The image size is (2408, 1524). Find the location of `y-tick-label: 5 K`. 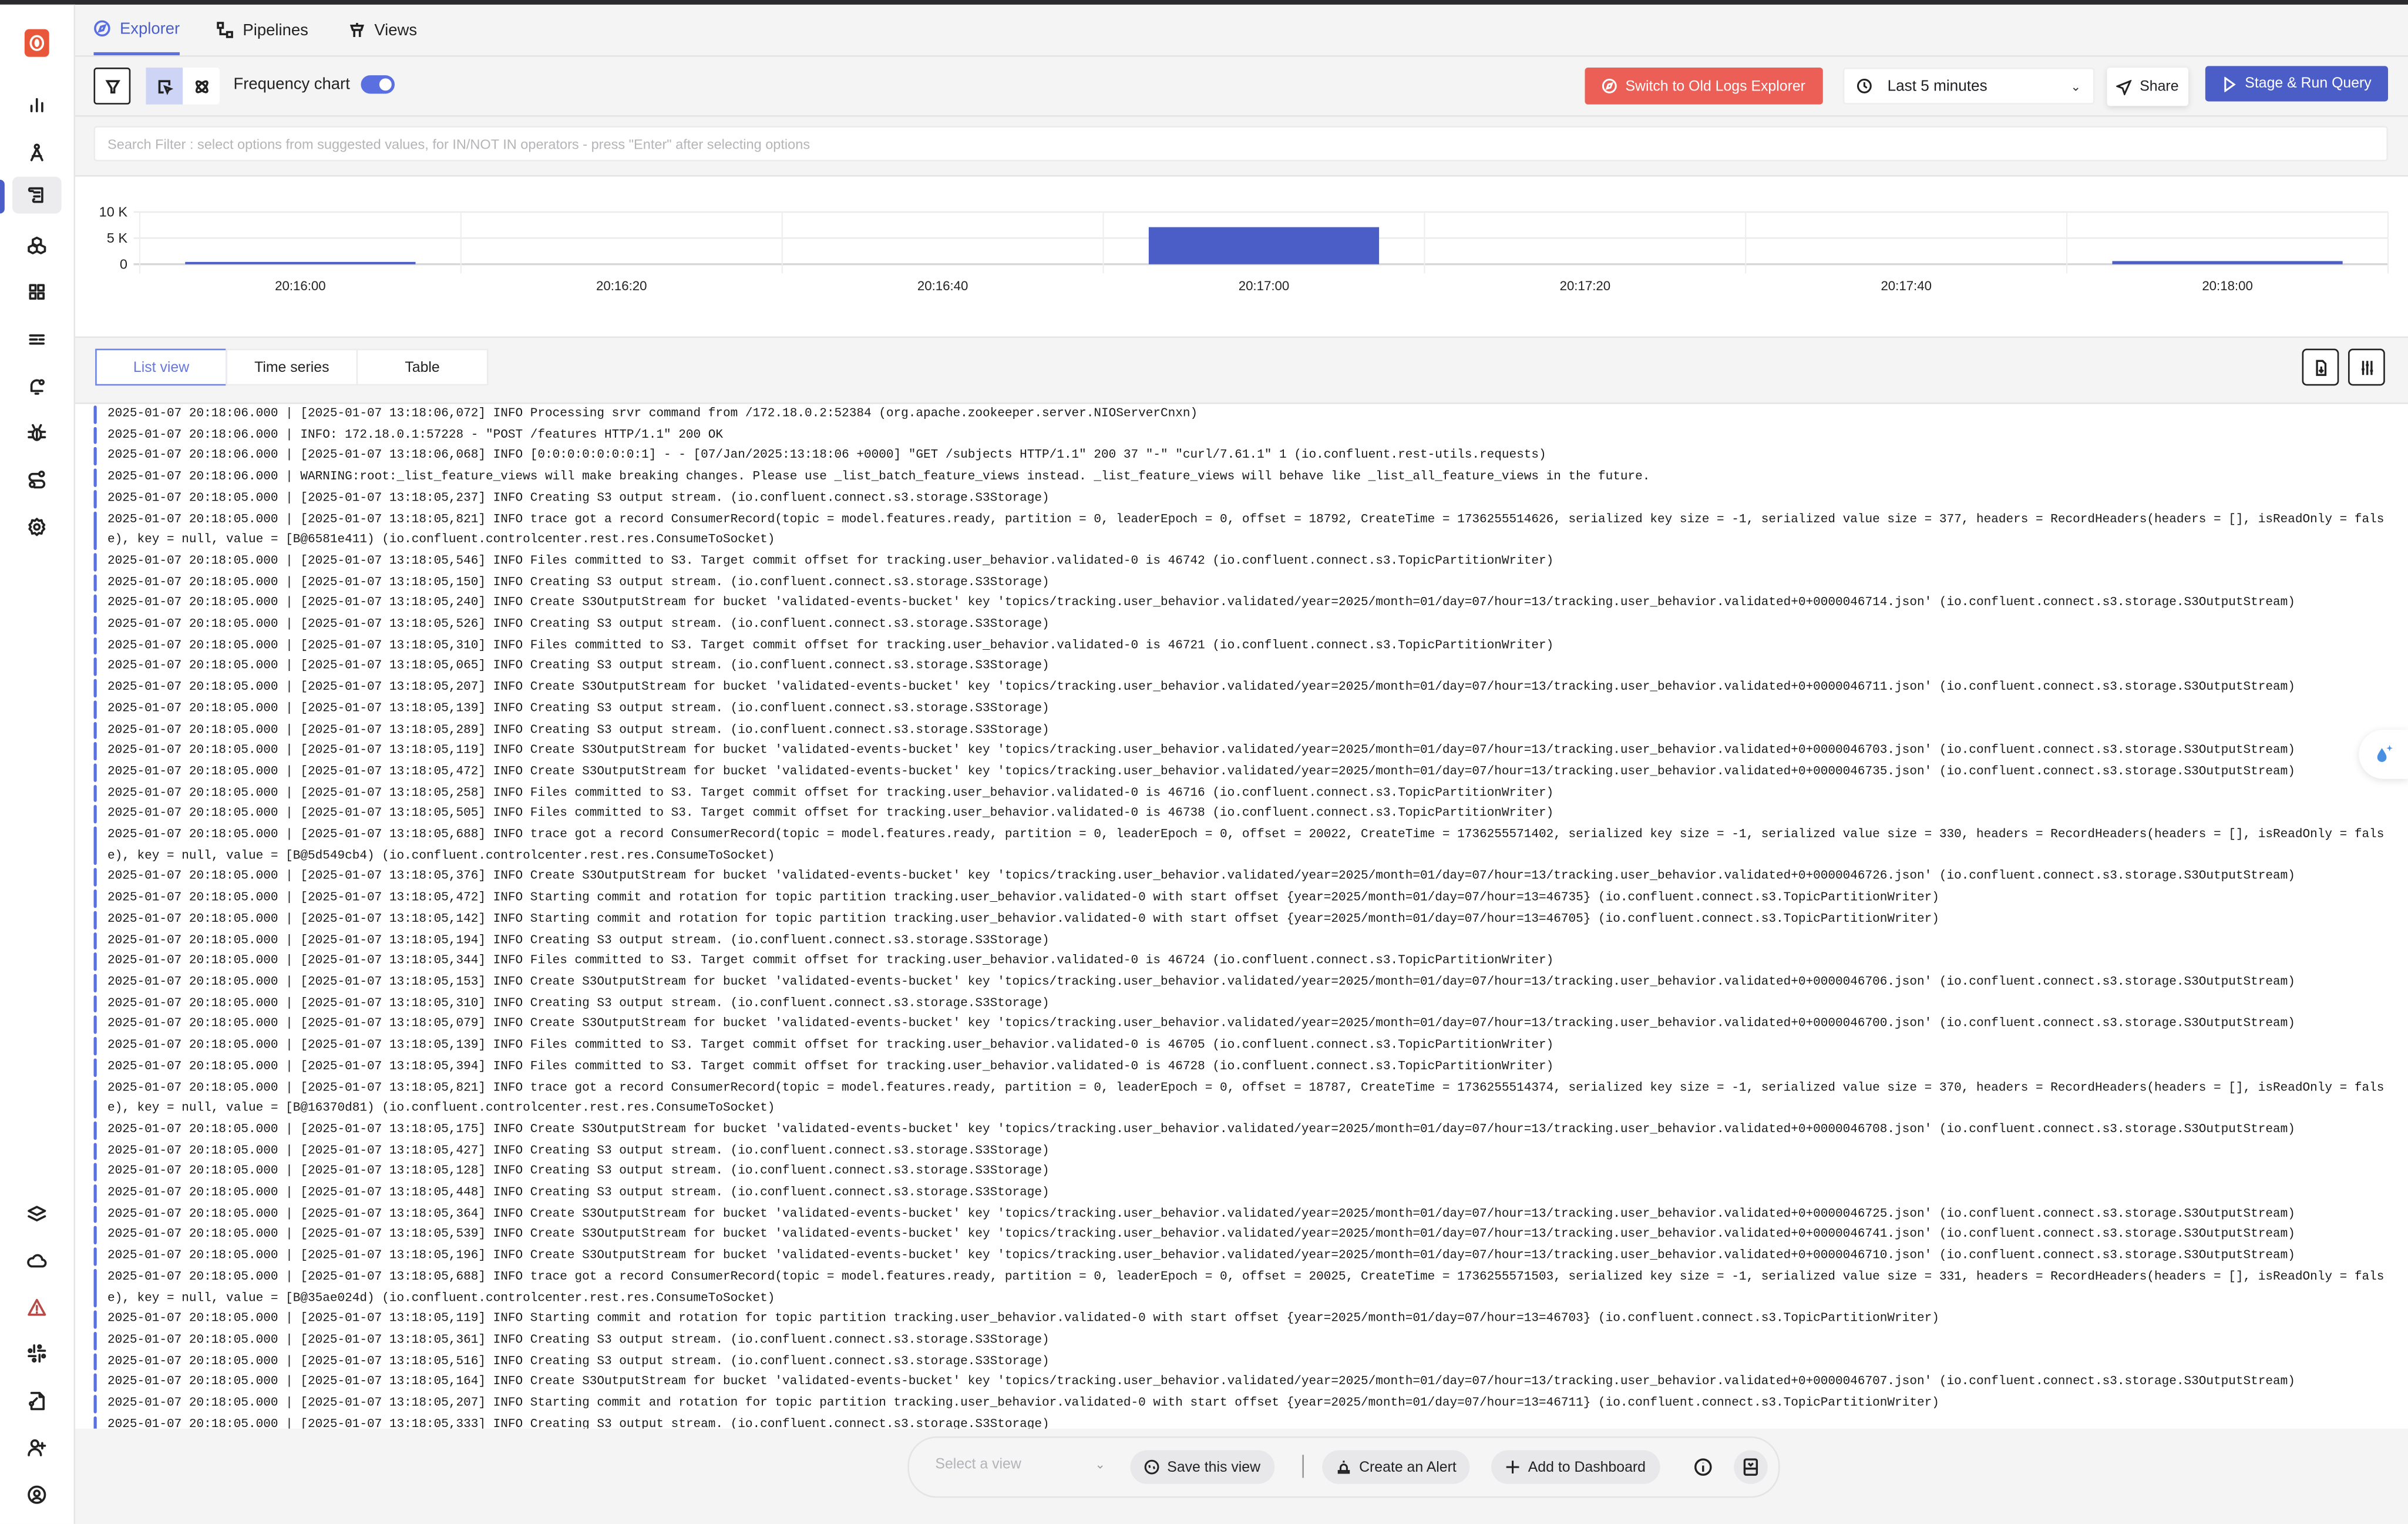

y-tick-label: 5 K is located at coordinates (117, 238).